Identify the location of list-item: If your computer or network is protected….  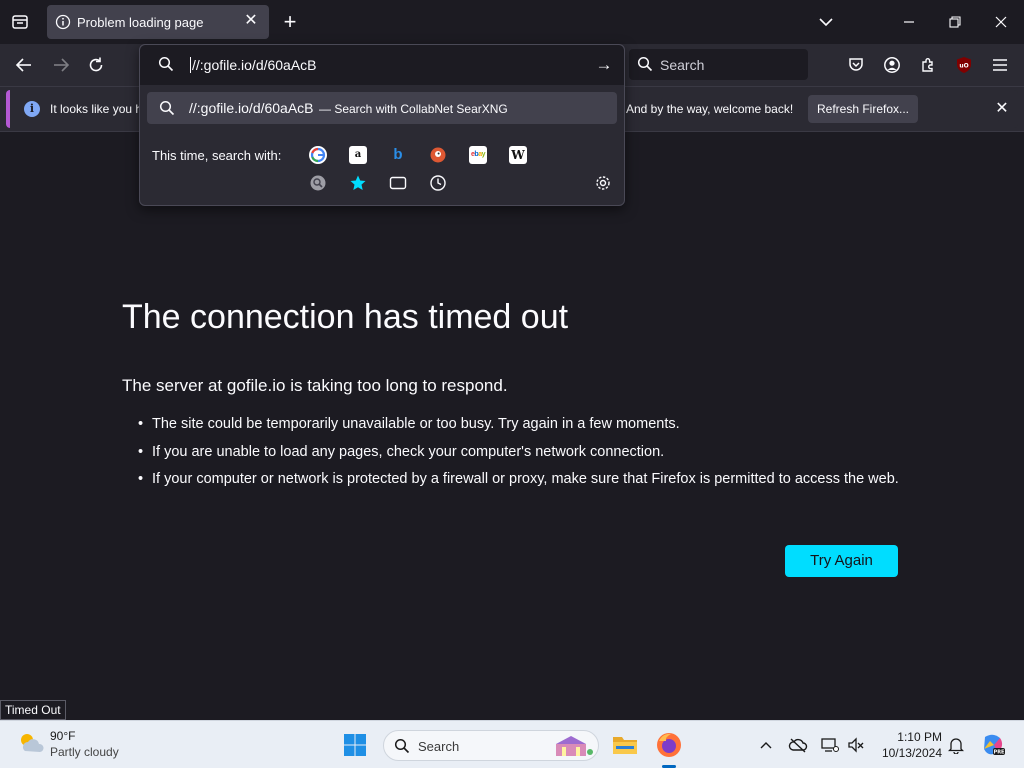
(528, 479).